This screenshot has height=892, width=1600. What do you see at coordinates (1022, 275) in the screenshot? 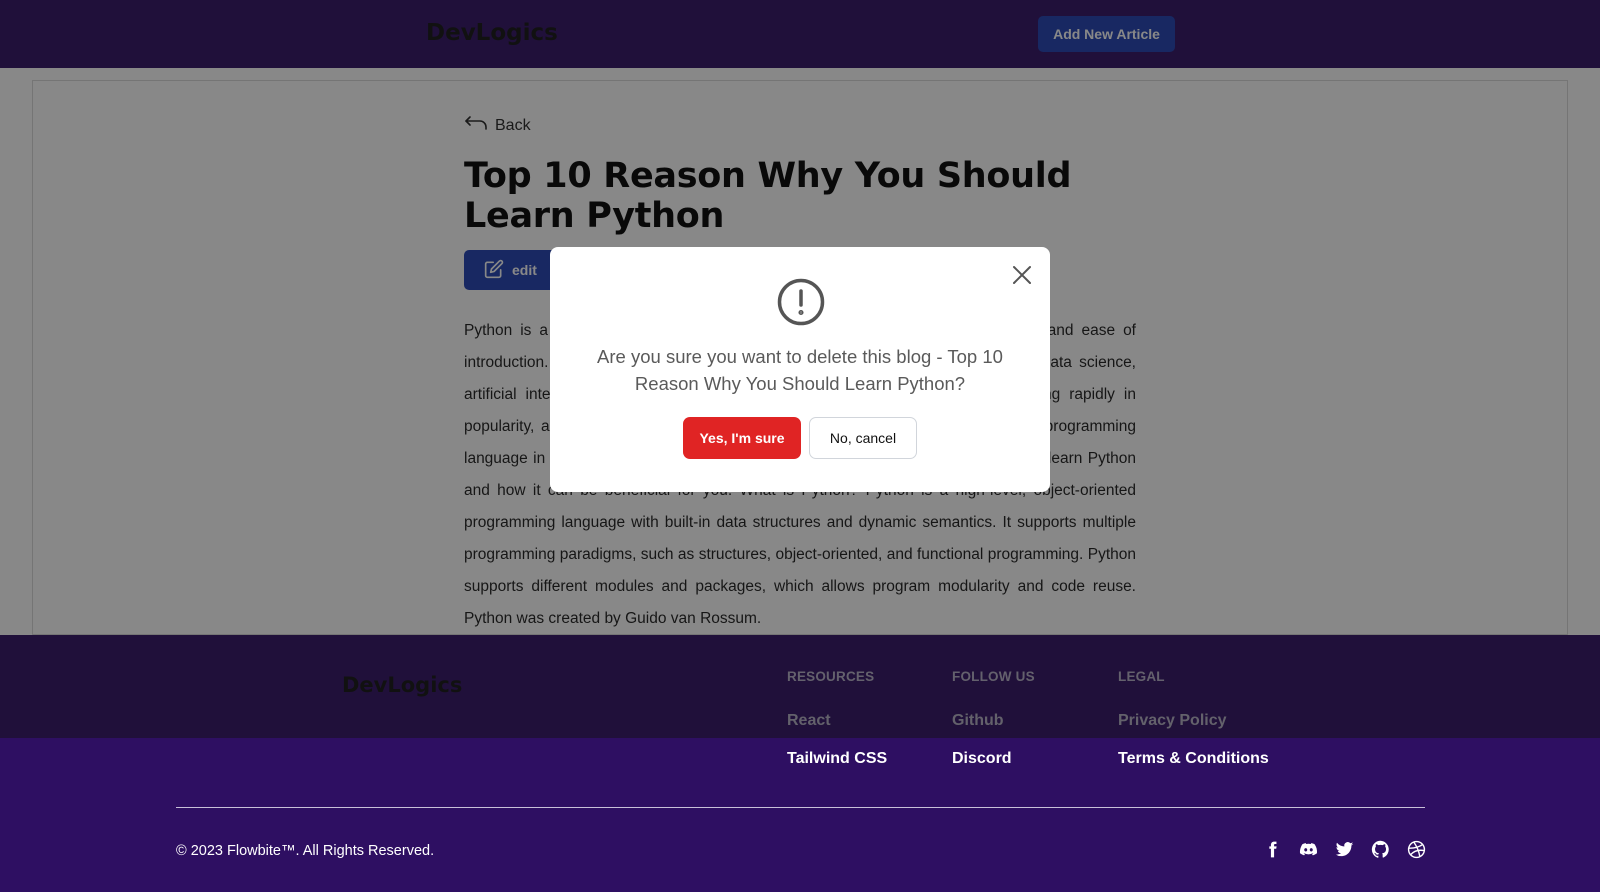
I see `close-icon` at bounding box center [1022, 275].